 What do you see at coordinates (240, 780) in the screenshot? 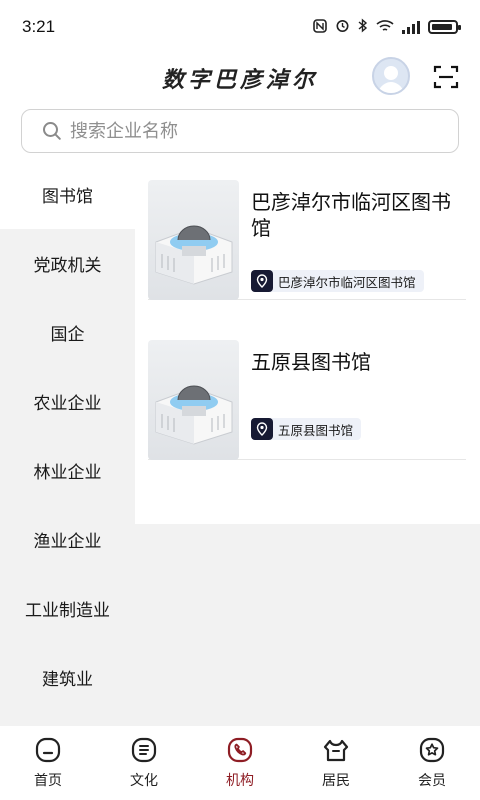
I see `nav-label: 机构` at bounding box center [240, 780].